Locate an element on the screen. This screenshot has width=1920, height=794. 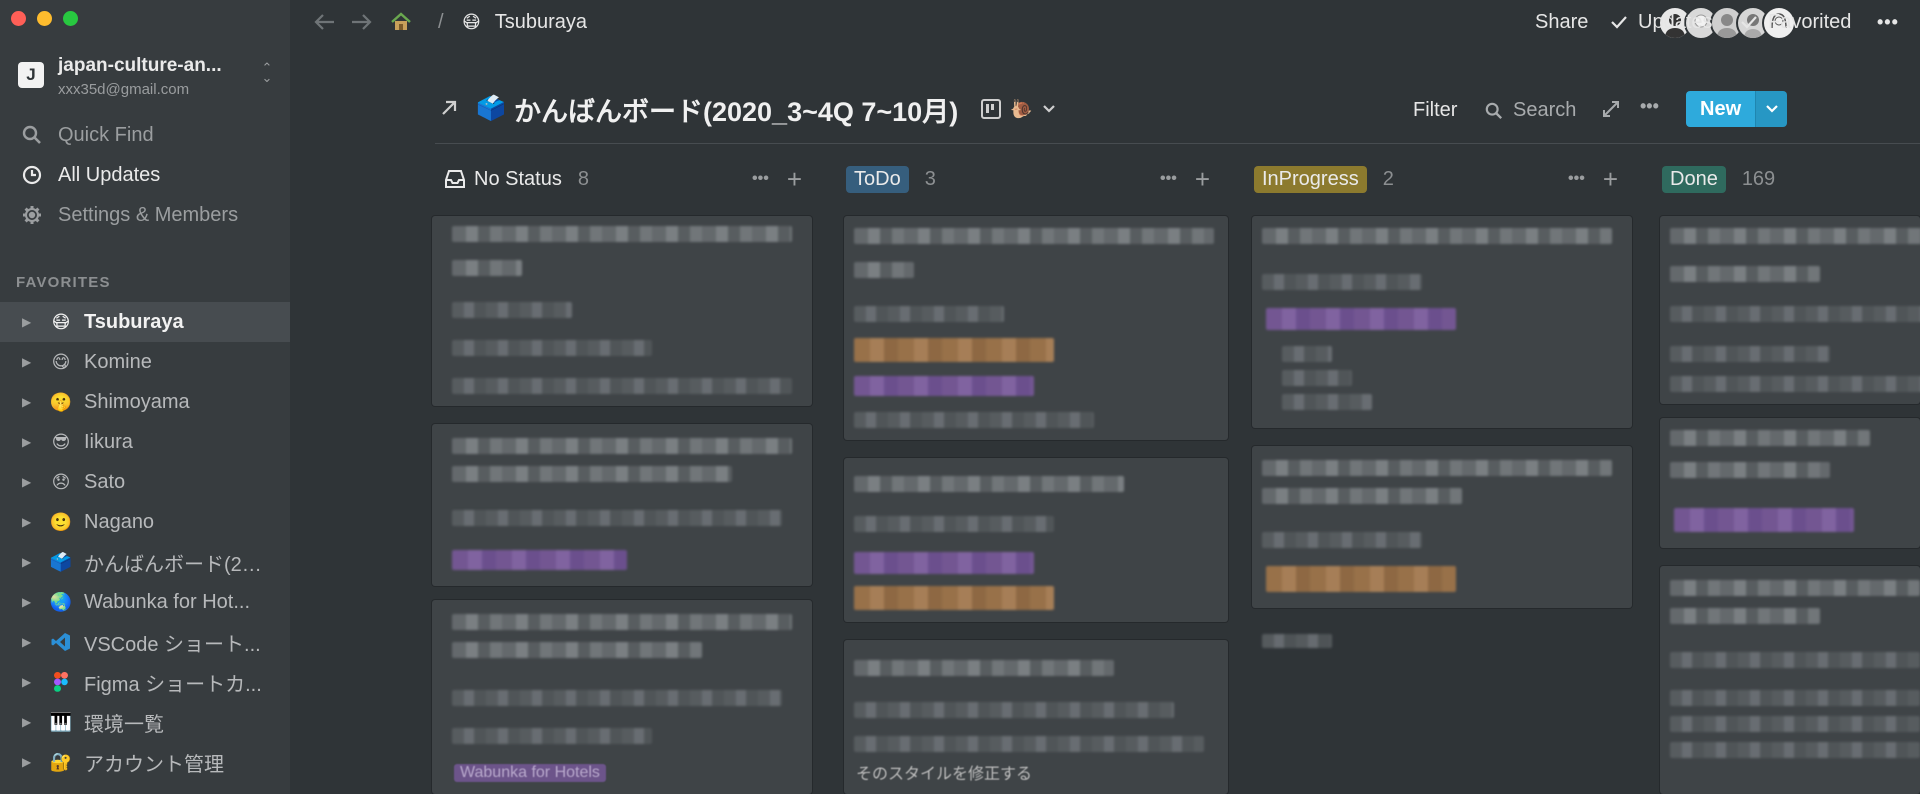
column-actions-todo: ••• + is located at coordinates (1185, 179).